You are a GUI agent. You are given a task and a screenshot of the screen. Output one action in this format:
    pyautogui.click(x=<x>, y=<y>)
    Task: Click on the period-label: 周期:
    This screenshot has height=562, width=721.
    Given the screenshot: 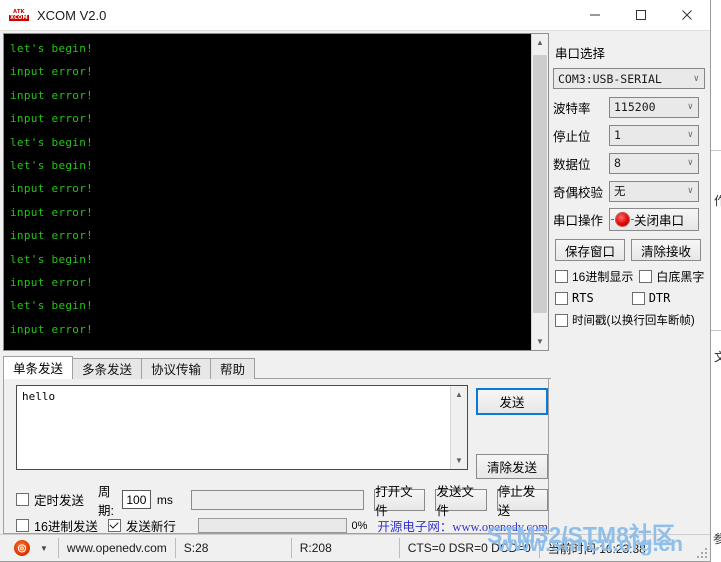 What is the action you would take?
    pyautogui.click(x=106, y=501)
    